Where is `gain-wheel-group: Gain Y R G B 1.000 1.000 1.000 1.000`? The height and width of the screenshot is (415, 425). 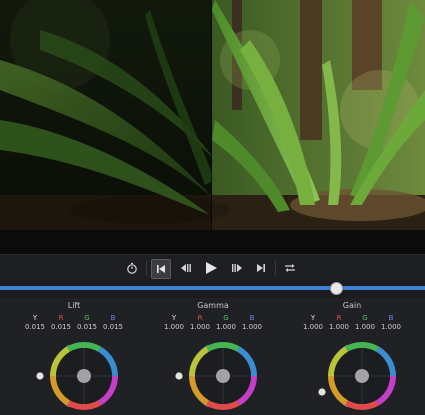
gain-wheel-group: Gain Y R G B 1.000 1.000 1.000 1.000 is located at coordinates (352, 356).